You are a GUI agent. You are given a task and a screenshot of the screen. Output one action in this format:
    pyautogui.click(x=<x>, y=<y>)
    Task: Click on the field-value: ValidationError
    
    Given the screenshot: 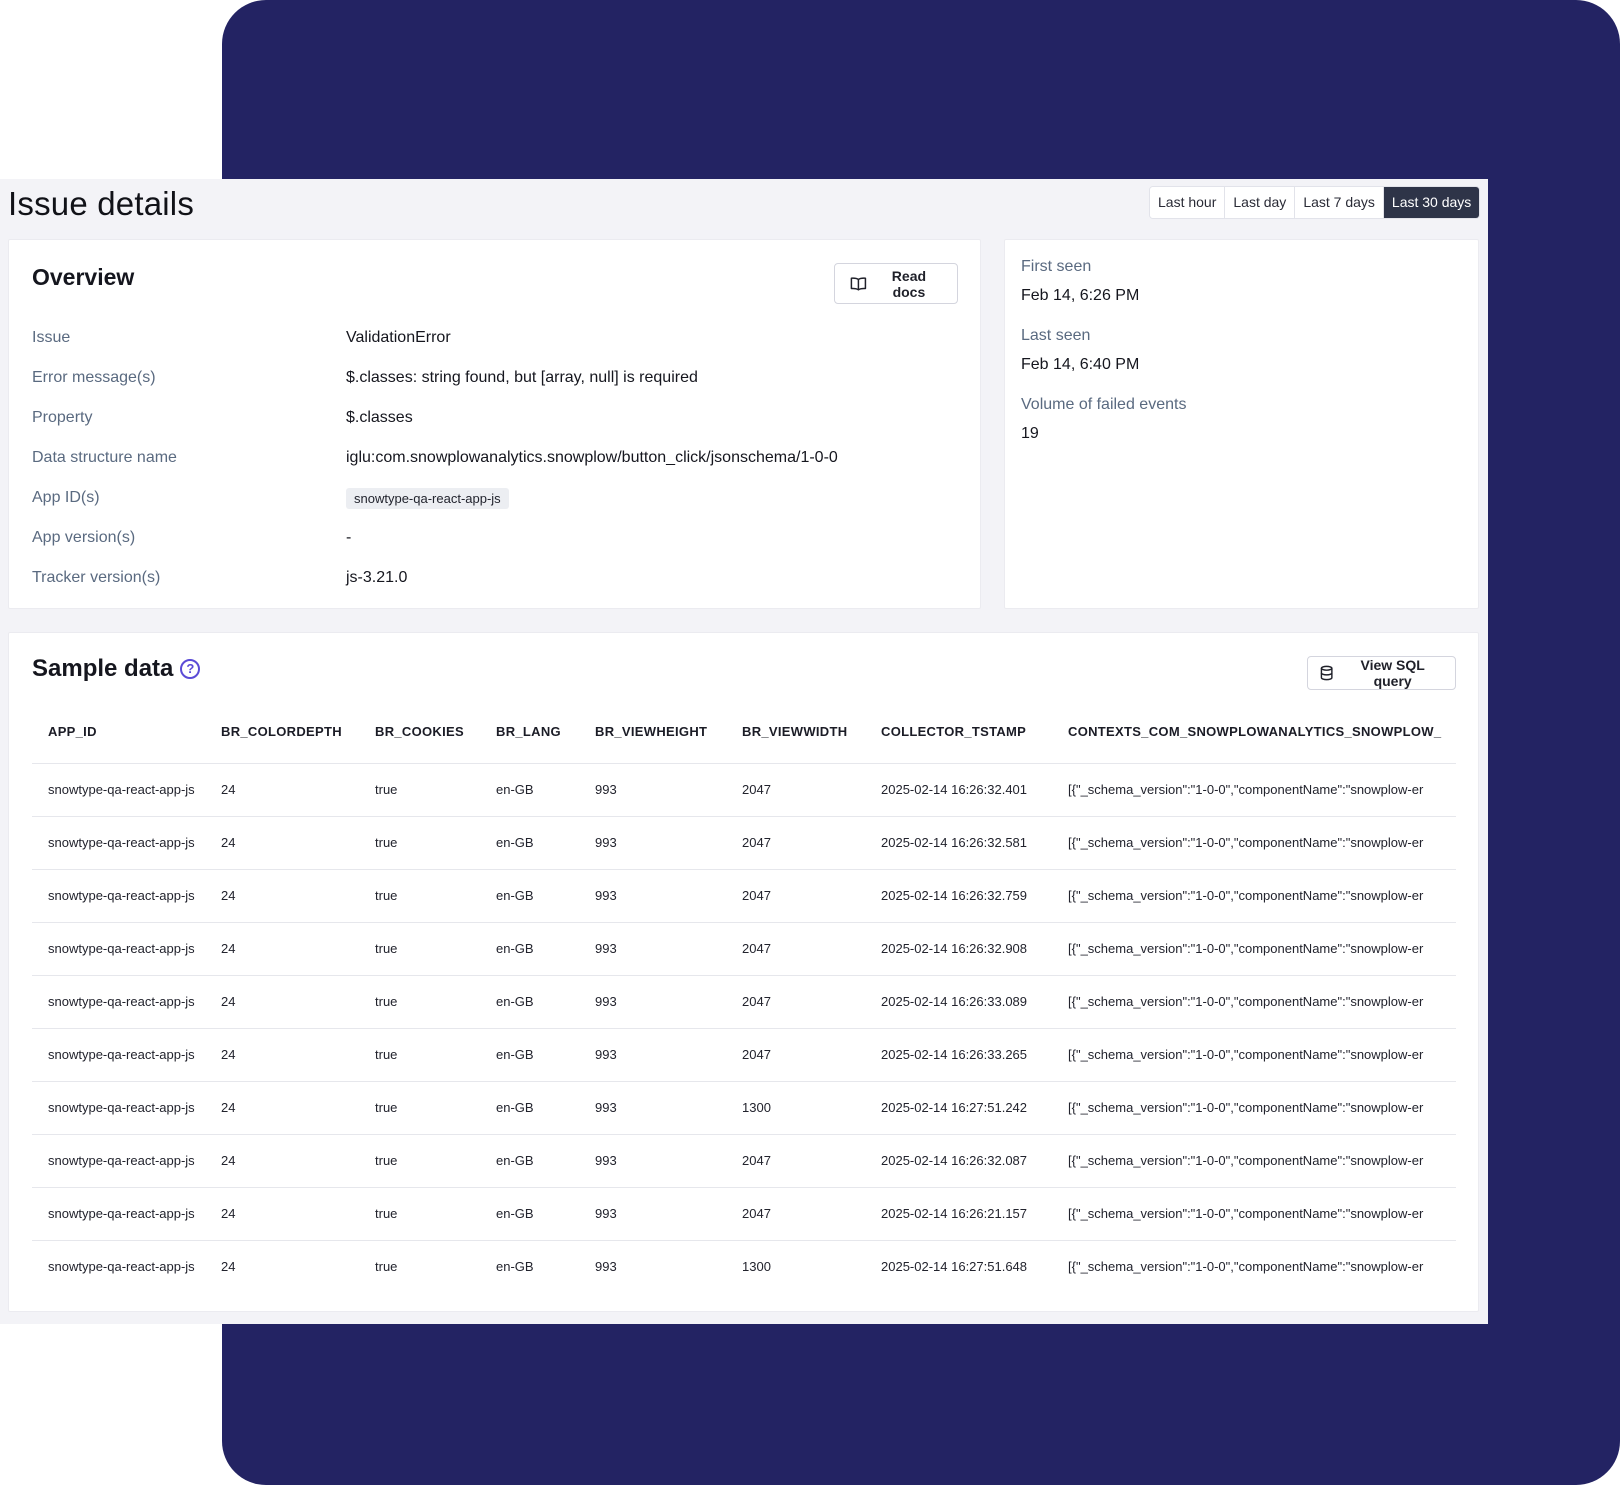 What is the action you would take?
    pyautogui.click(x=398, y=337)
    